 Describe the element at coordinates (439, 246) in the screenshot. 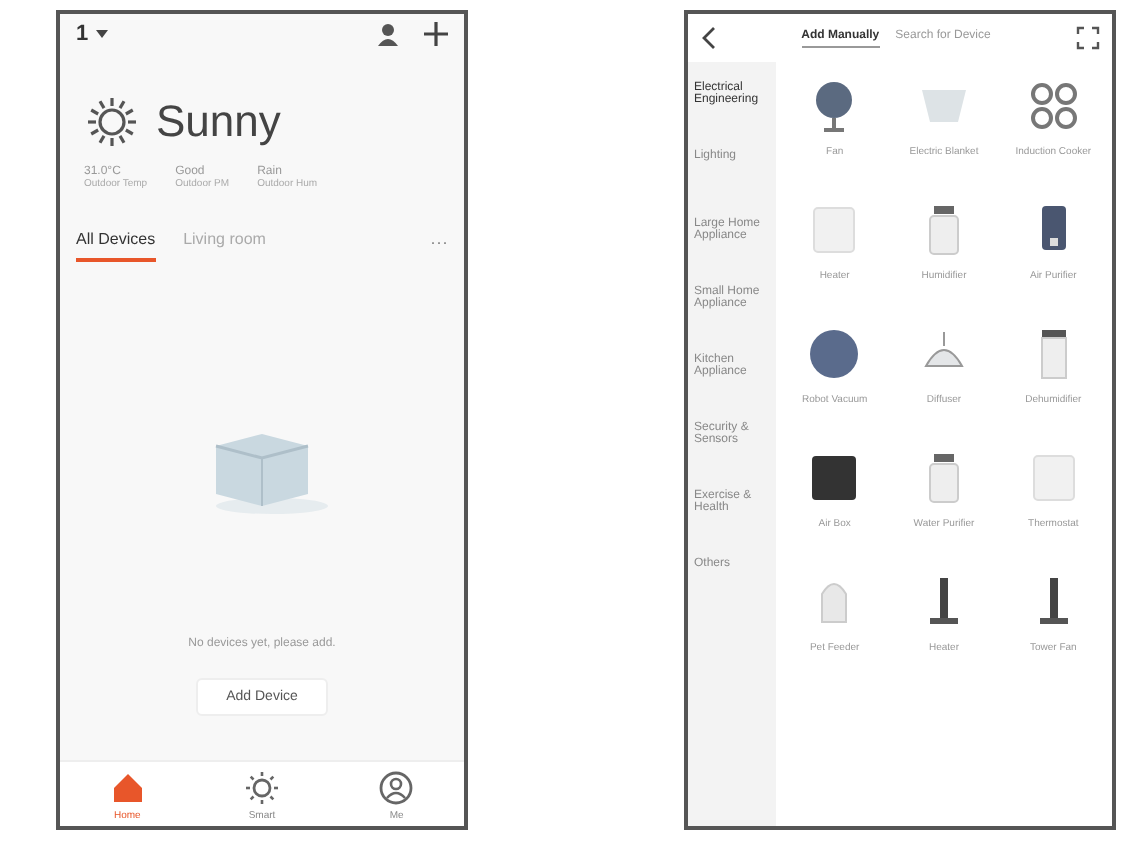

I see `more-button: ···` at that location.